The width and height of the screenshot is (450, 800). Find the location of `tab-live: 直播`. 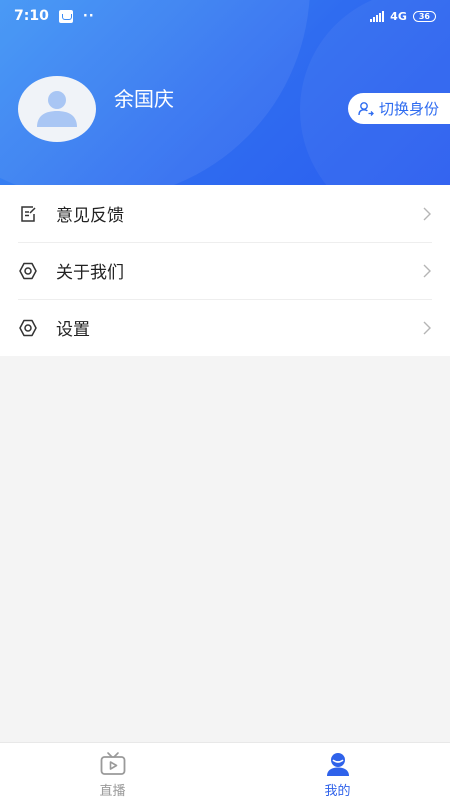

tab-live: 直播 is located at coordinates (112, 771).